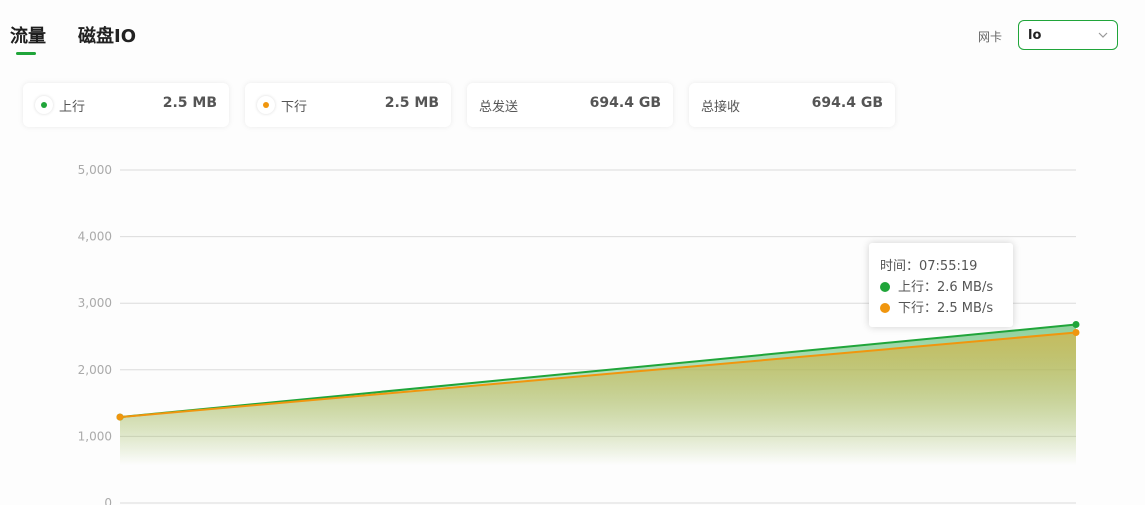  I want to click on stat-card-download: 下行 2.5 MB, so click(348, 105).